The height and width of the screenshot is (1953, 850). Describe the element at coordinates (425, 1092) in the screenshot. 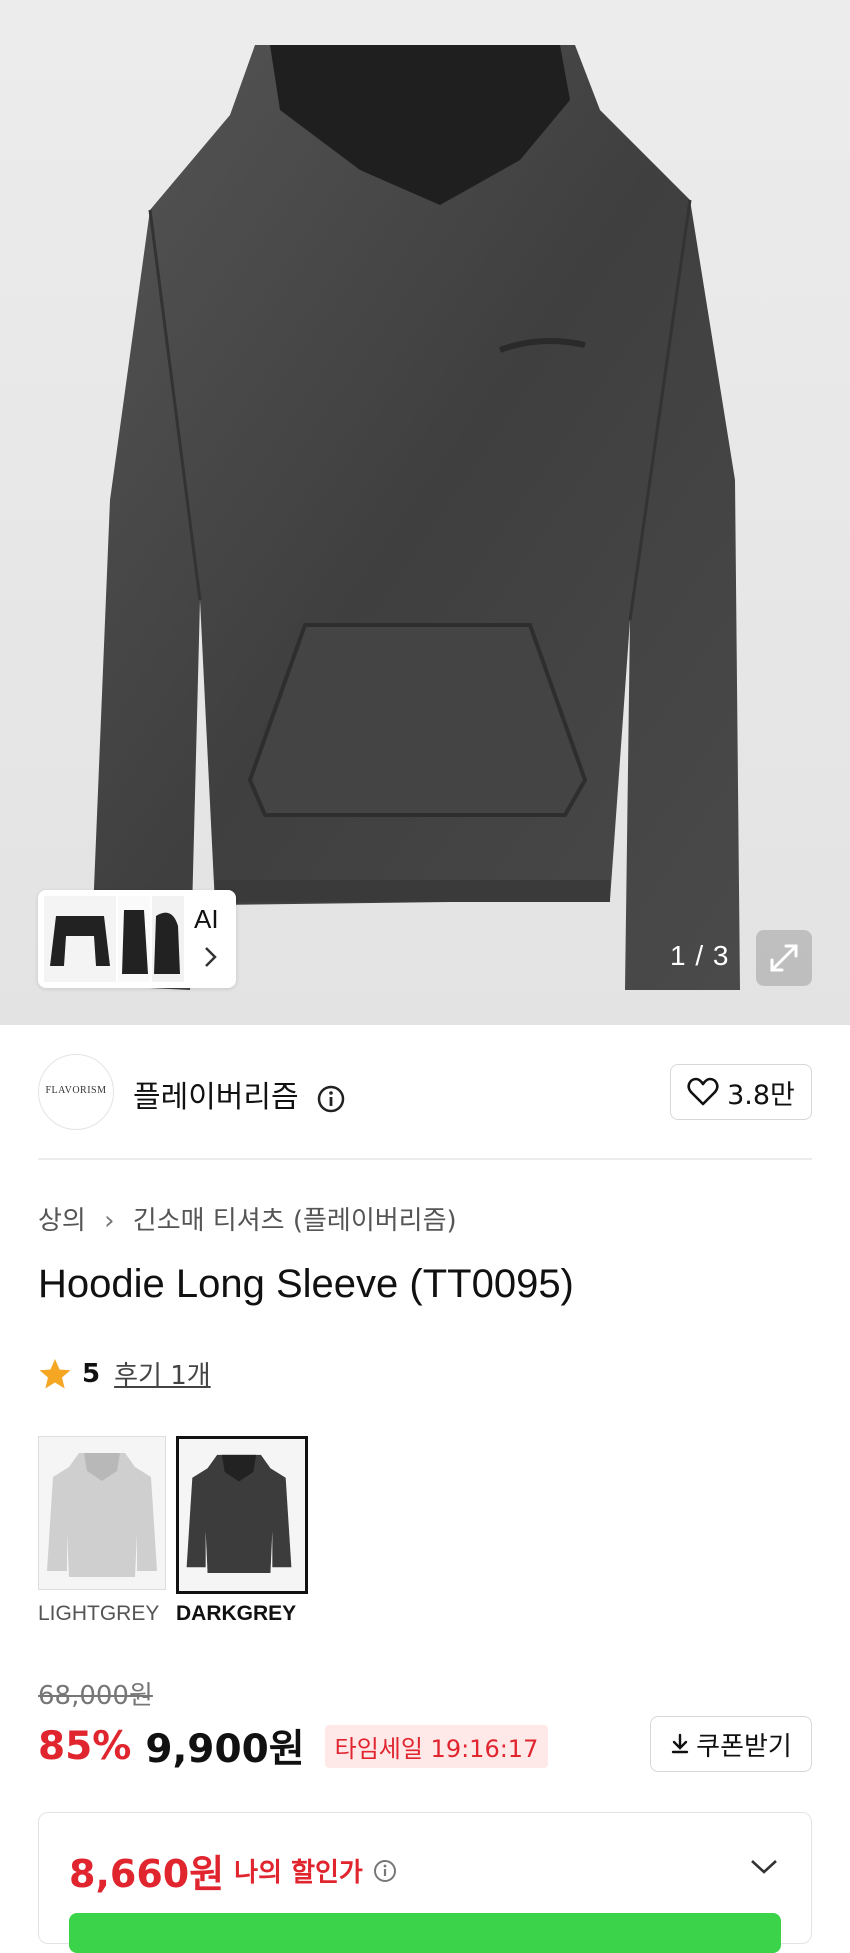

I see `store-row: FLAVORISM 플레이버리즘 3.8만` at that location.